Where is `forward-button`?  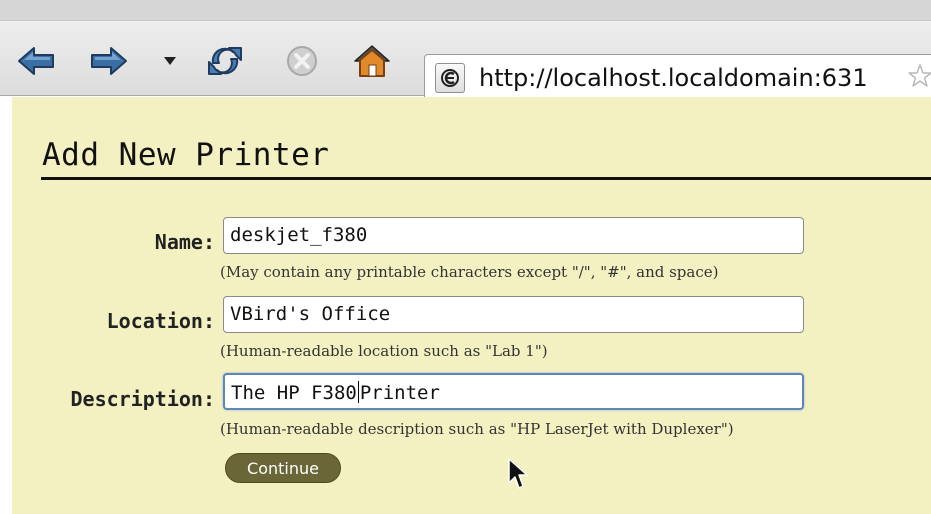
forward-button is located at coordinates (109, 61).